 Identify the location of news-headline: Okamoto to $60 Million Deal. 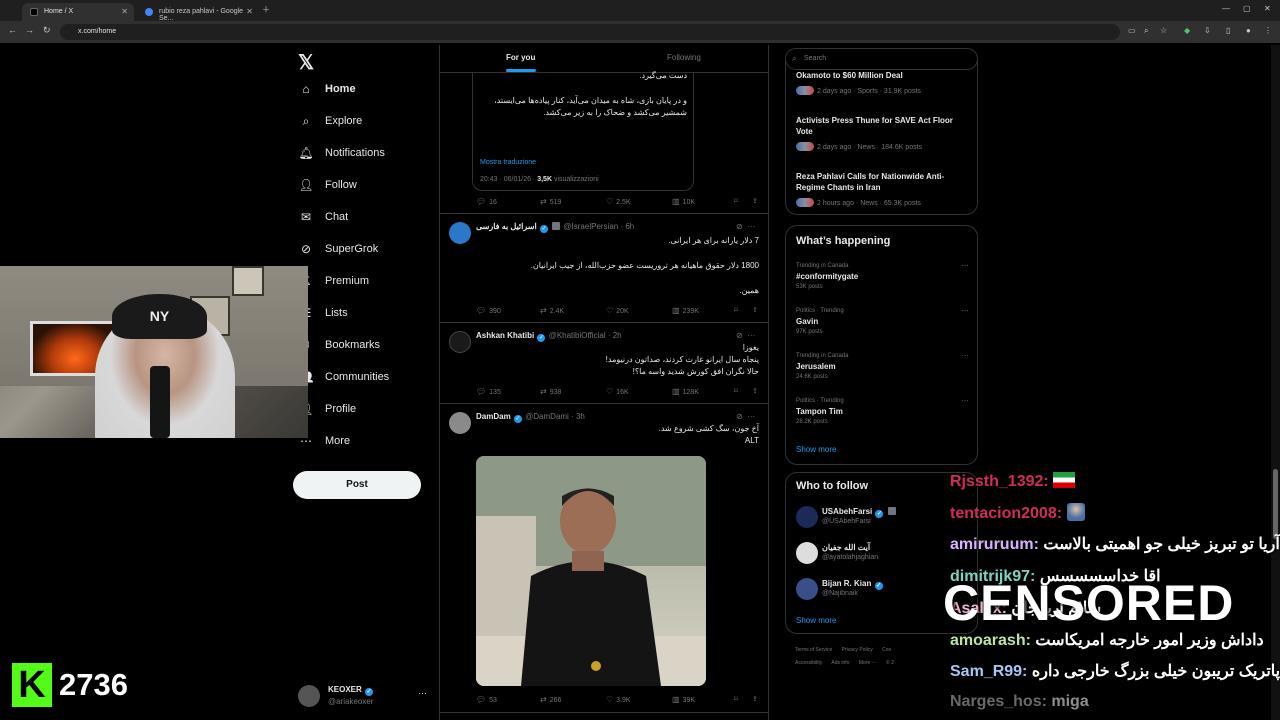
(882, 75).